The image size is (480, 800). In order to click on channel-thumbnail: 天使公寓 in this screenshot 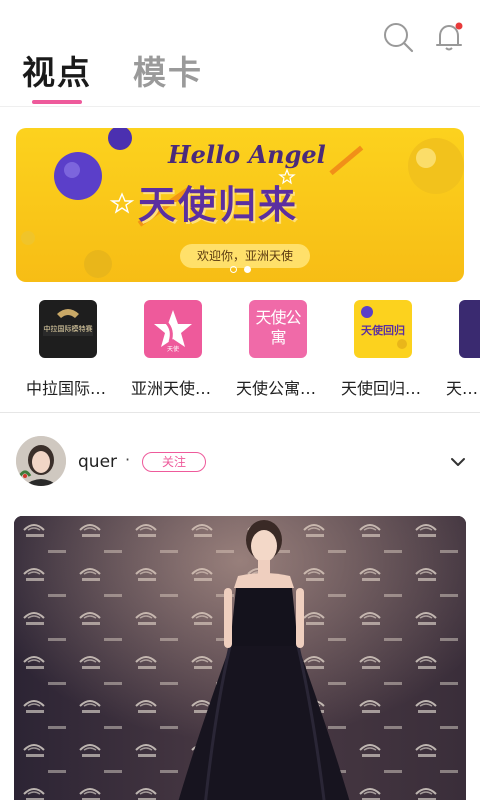, I will do `click(278, 329)`.